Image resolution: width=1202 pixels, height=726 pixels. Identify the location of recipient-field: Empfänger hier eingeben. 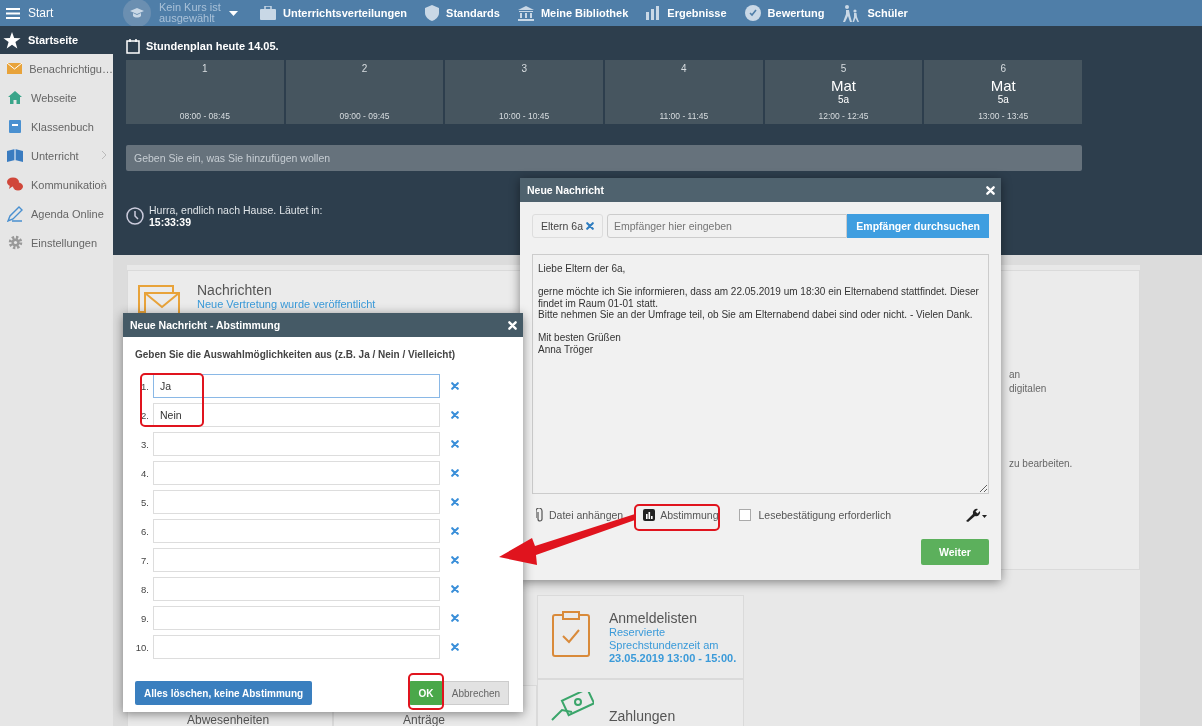
(727, 226).